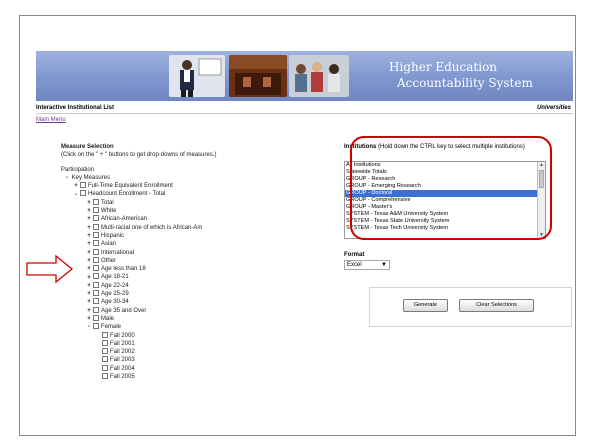 The image size is (591, 445). Describe the element at coordinates (384, 265) in the screenshot. I see `chevron-down-icon: ▼` at that location.